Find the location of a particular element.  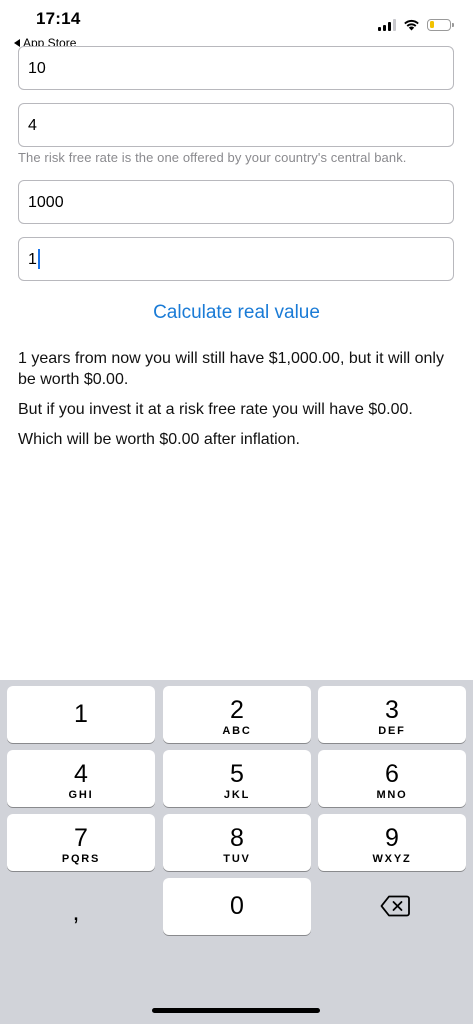

field4-text: 1 is located at coordinates (32, 259).